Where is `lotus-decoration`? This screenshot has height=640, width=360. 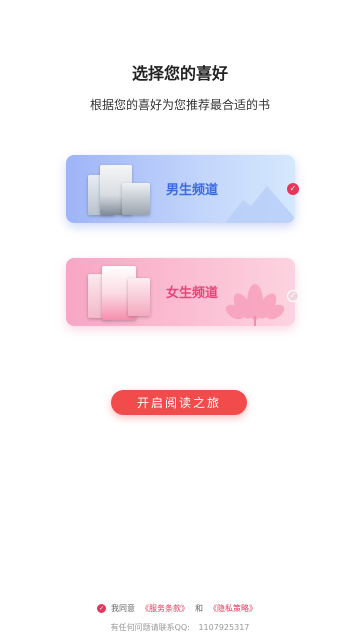 lotus-decoration is located at coordinates (255, 305).